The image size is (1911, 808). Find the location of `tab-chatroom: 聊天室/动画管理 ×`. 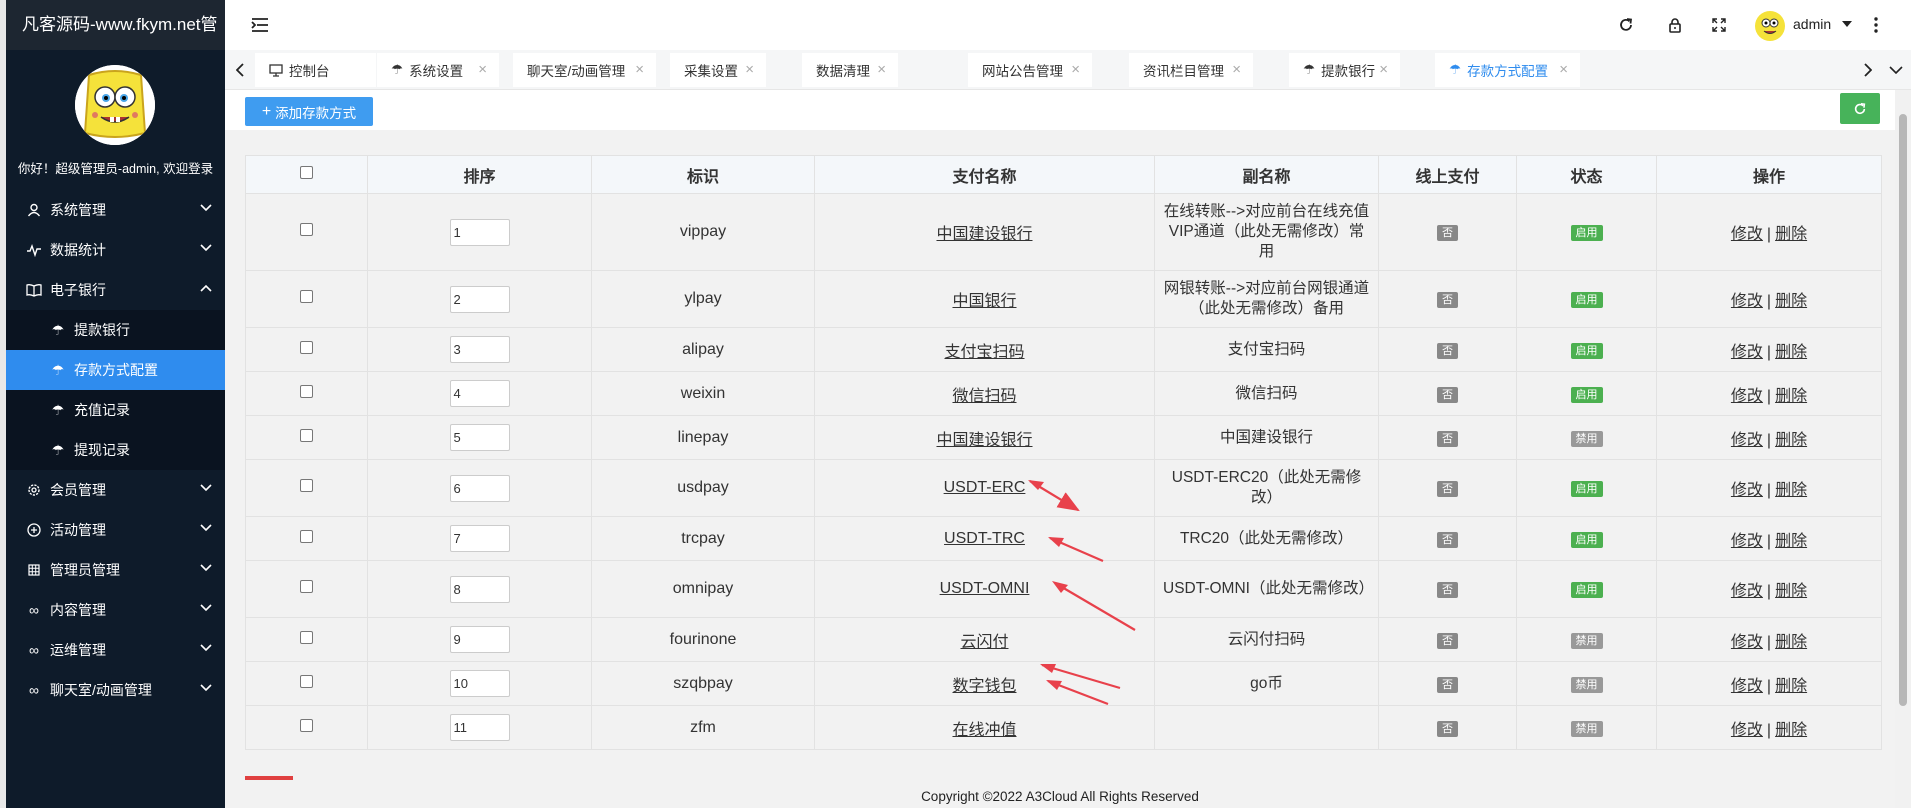

tab-chatroom: 聊天室/动画管理 × is located at coordinates (584, 70).